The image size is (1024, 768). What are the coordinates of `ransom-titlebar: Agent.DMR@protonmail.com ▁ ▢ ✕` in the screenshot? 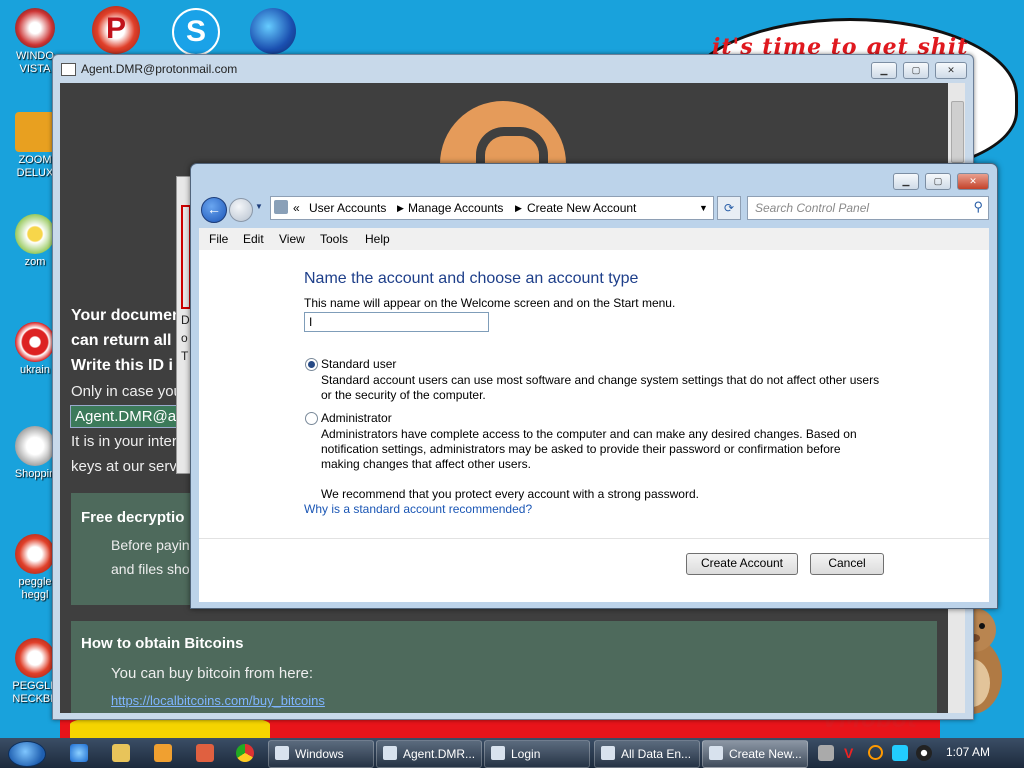 It's located at (513, 69).